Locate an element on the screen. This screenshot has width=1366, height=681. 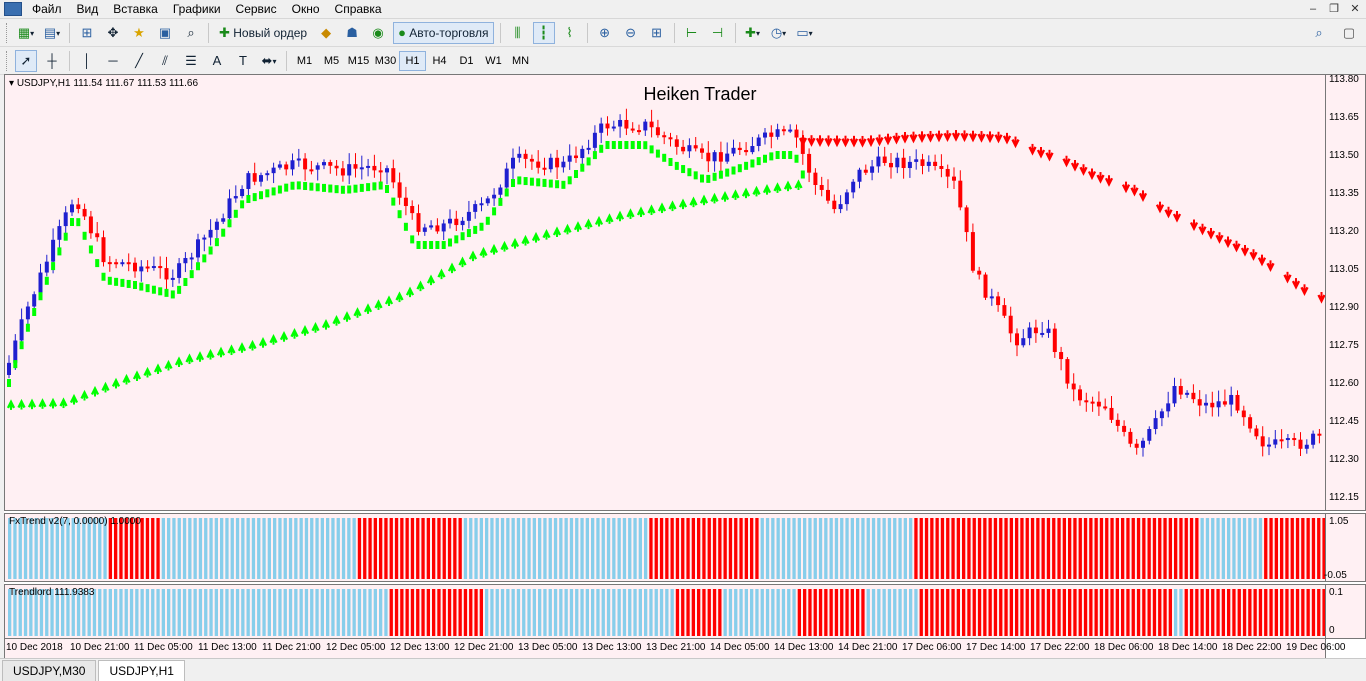
time-axis-label: 17 Dec 14:00 is located at coordinates (996, 647).